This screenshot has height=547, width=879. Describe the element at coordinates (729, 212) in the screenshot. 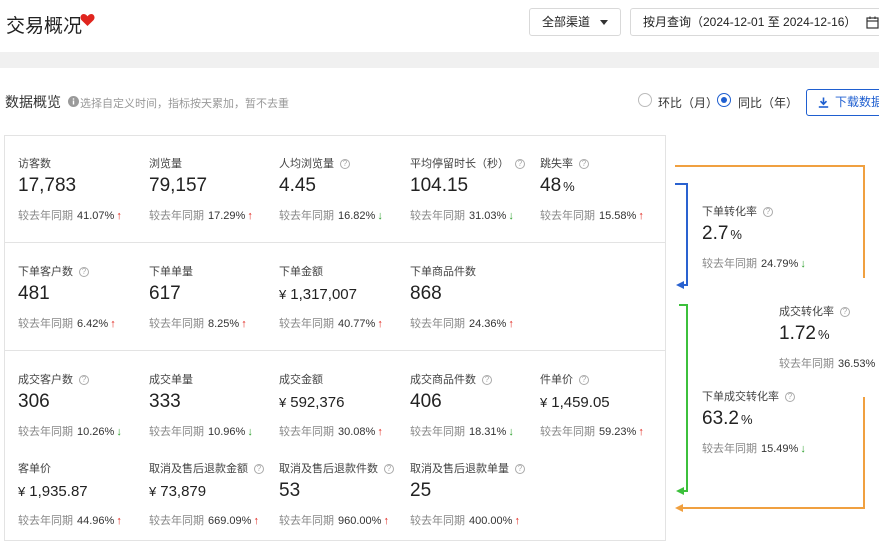

I see `metric-label-text: 下单转化率` at that location.